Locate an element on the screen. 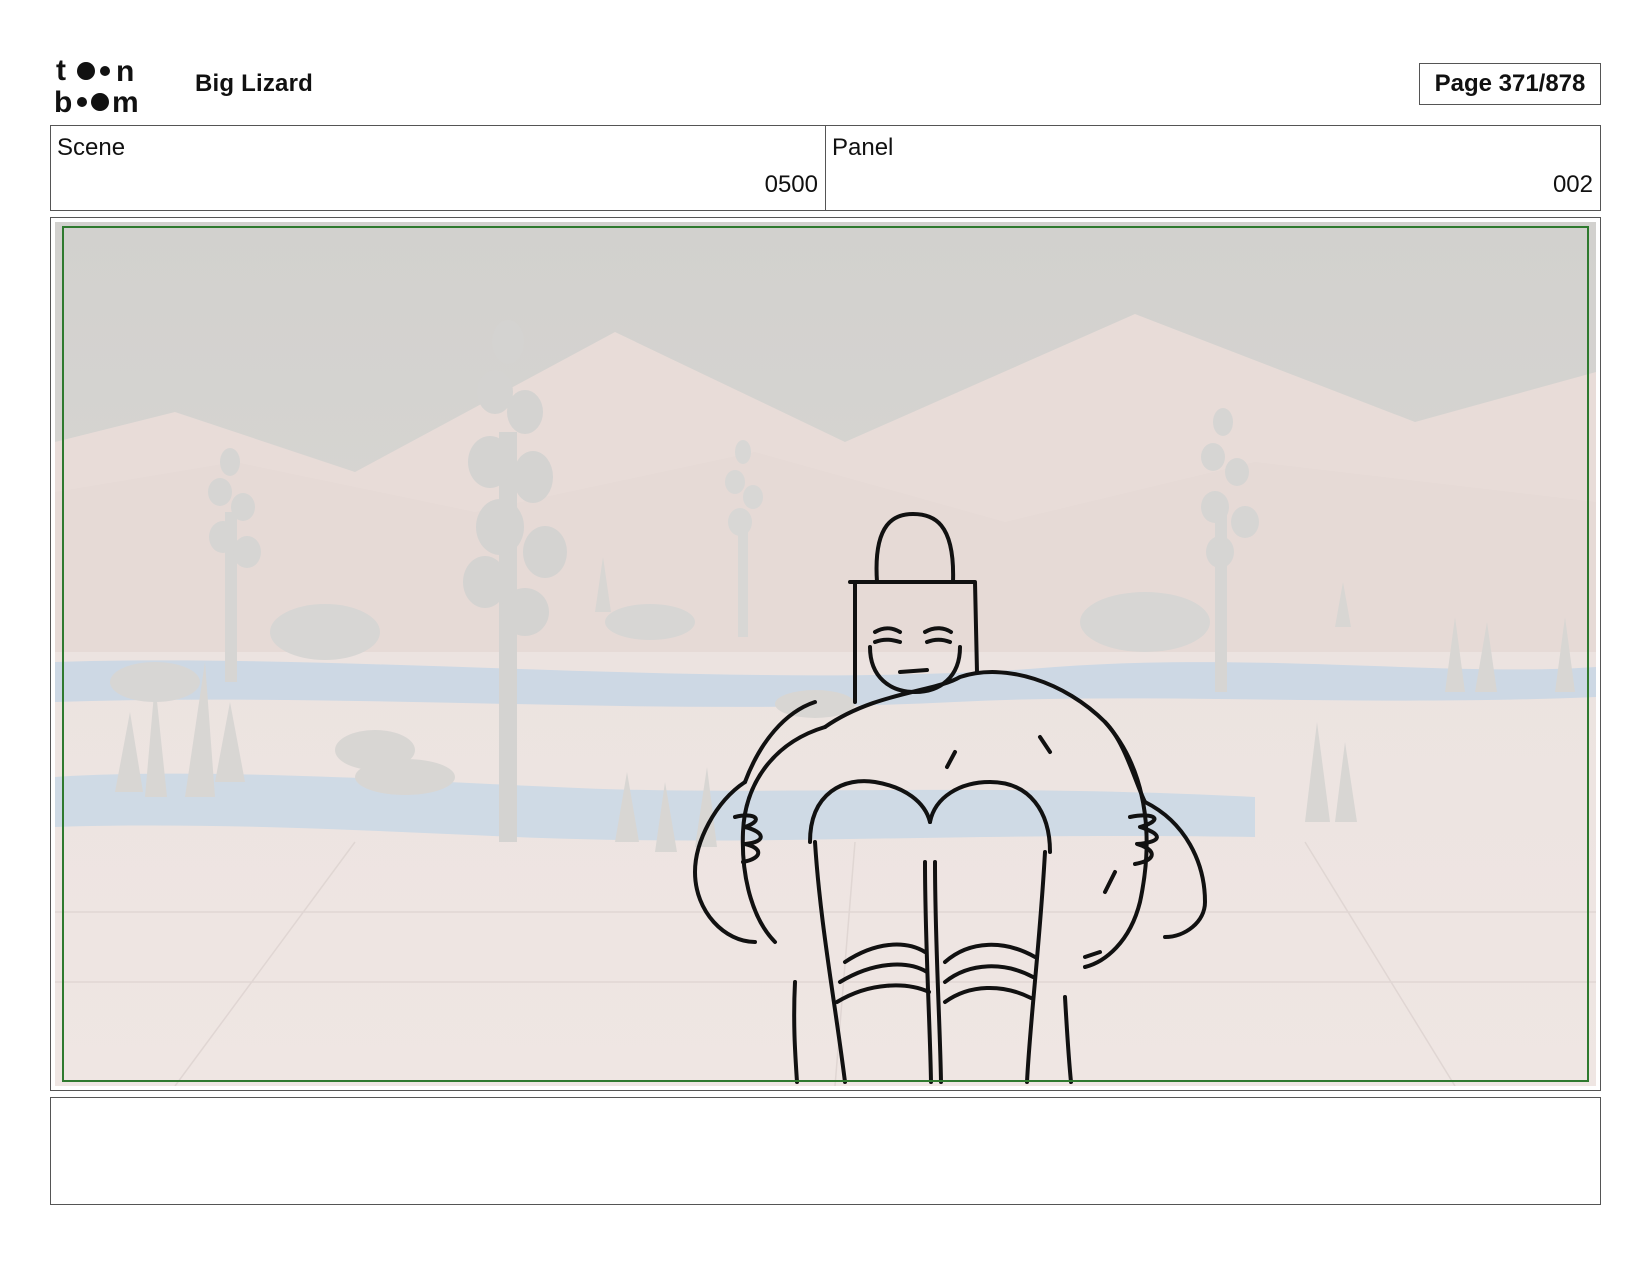 The image size is (1650, 1275). panel-notes-box is located at coordinates (825, 1151).